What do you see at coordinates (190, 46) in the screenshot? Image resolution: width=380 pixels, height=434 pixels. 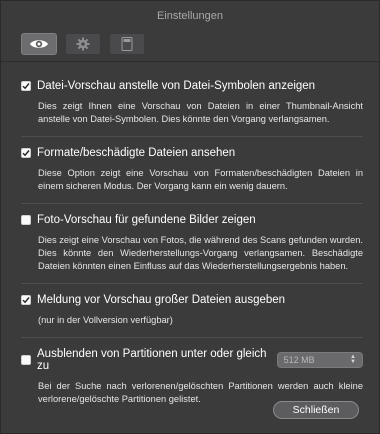 I see `settings-toolbar` at bounding box center [190, 46].